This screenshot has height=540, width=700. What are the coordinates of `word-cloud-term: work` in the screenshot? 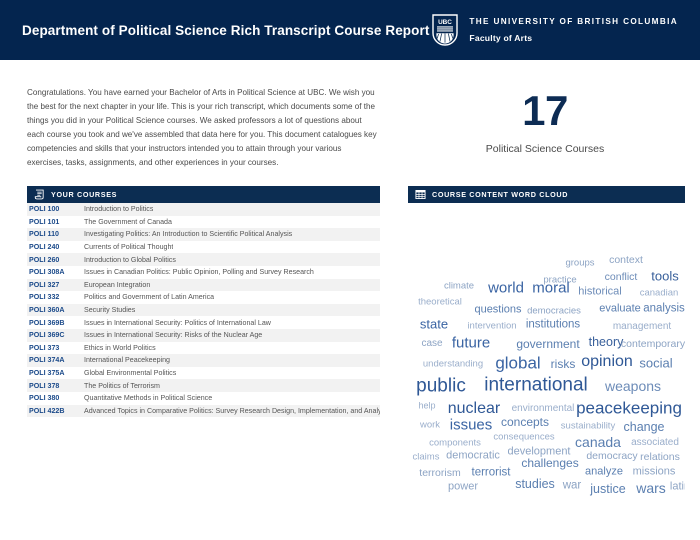 It's located at (430, 425).